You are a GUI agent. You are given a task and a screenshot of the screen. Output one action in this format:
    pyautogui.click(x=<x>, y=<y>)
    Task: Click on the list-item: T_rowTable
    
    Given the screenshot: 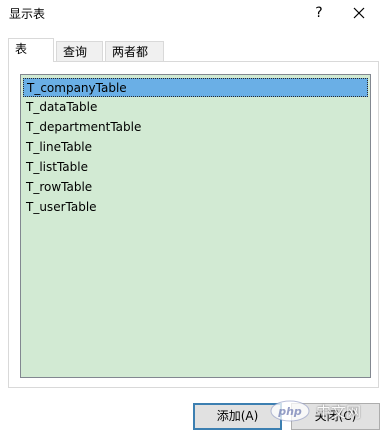 What is the action you would take?
    pyautogui.click(x=195, y=187)
    